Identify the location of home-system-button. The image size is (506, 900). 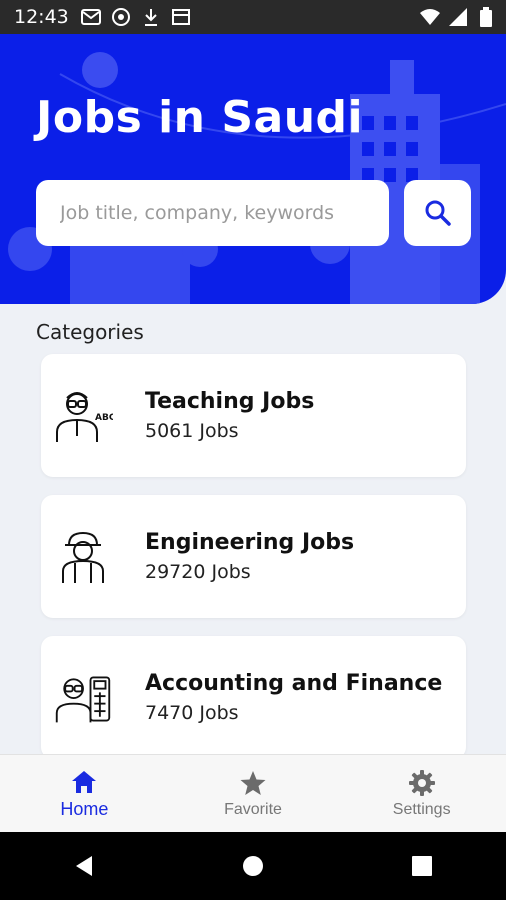
(253, 866).